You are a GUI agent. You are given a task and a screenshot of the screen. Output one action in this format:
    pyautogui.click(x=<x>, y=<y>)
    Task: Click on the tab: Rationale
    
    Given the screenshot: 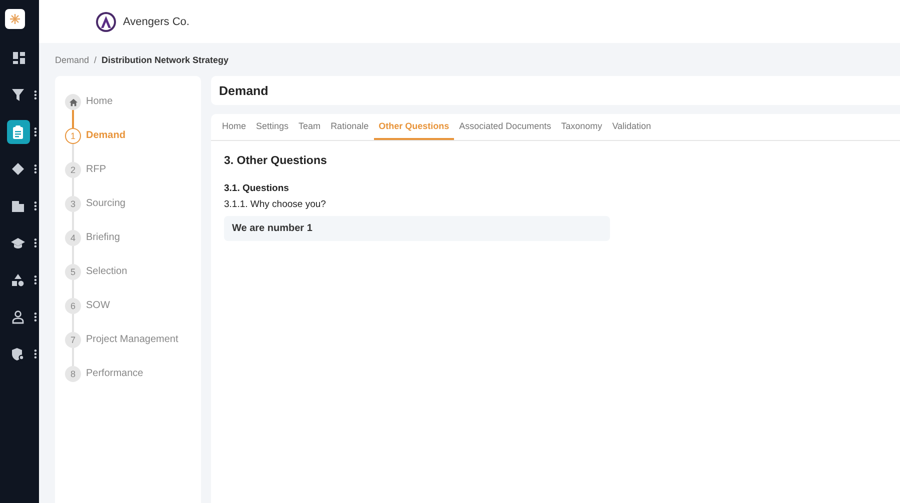 What is the action you would take?
    pyautogui.click(x=350, y=127)
    